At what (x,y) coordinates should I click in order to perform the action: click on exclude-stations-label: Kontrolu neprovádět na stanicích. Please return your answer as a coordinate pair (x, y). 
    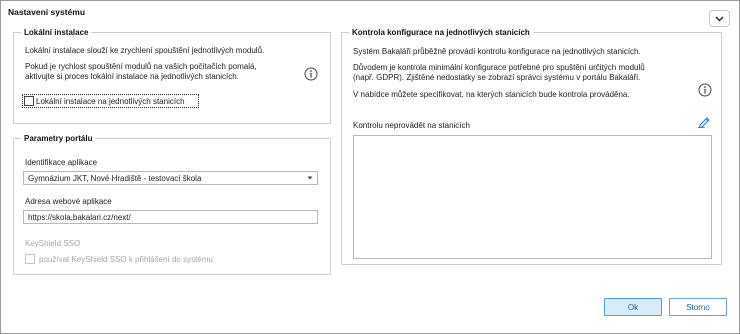
    Looking at the image, I should click on (411, 125).